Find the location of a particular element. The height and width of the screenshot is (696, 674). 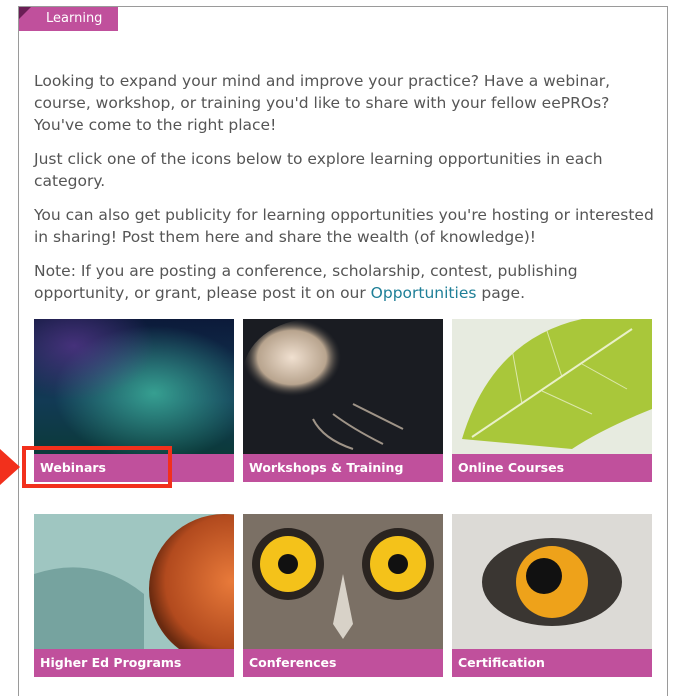

annotation-arrow-icon is located at coordinates (10, 467).